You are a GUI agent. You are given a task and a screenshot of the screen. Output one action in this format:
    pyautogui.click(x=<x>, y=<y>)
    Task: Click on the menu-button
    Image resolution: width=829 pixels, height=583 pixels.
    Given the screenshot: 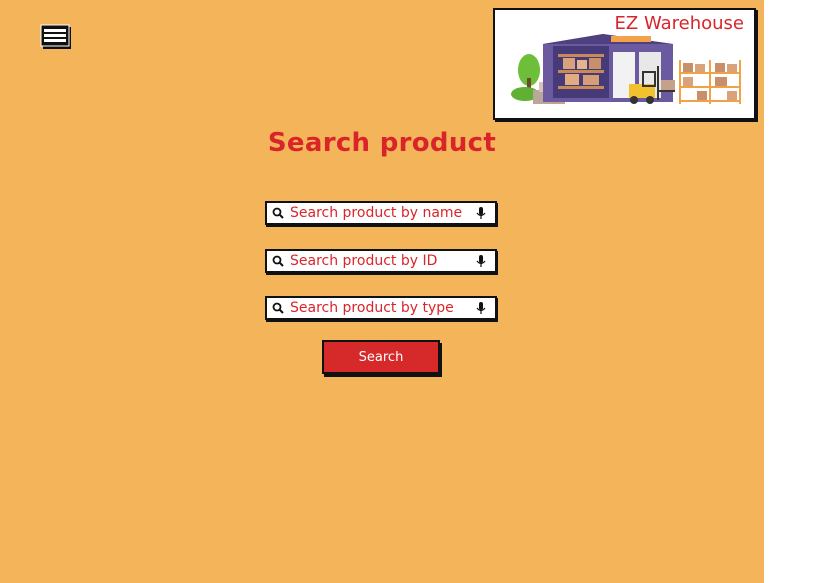 What is the action you would take?
    pyautogui.click(x=56, y=37)
    